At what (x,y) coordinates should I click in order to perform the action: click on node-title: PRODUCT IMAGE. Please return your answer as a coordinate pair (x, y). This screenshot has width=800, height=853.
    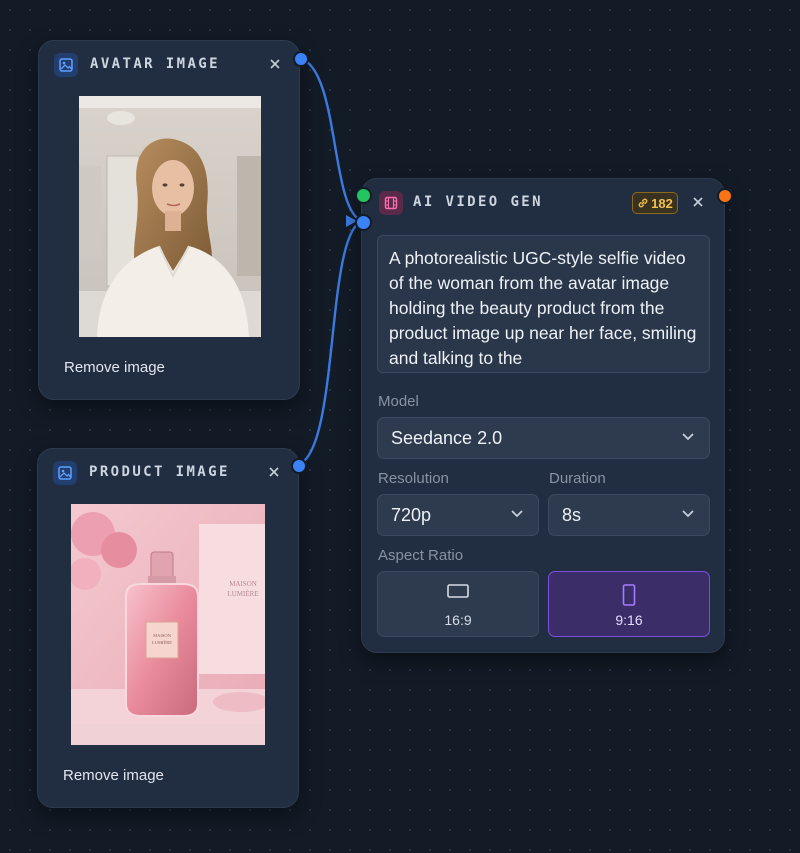
    Looking at the image, I should click on (159, 472).